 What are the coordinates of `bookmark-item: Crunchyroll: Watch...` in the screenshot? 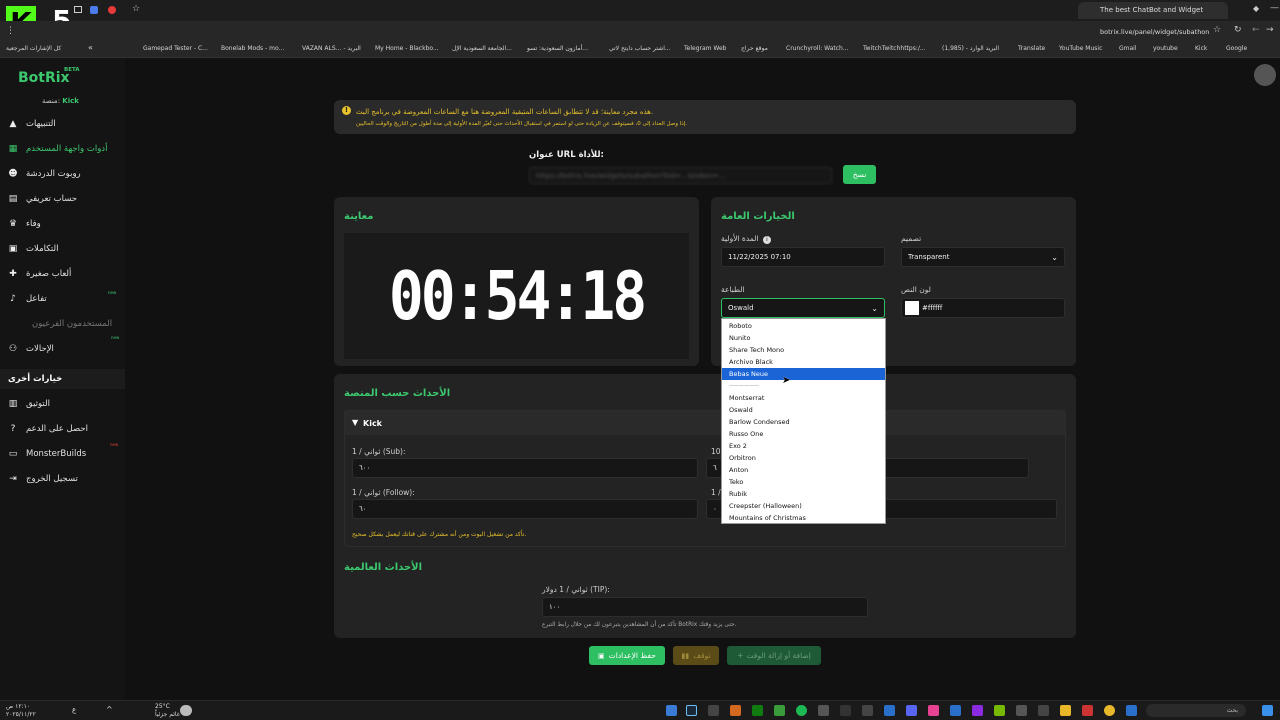 It's located at (817, 48).